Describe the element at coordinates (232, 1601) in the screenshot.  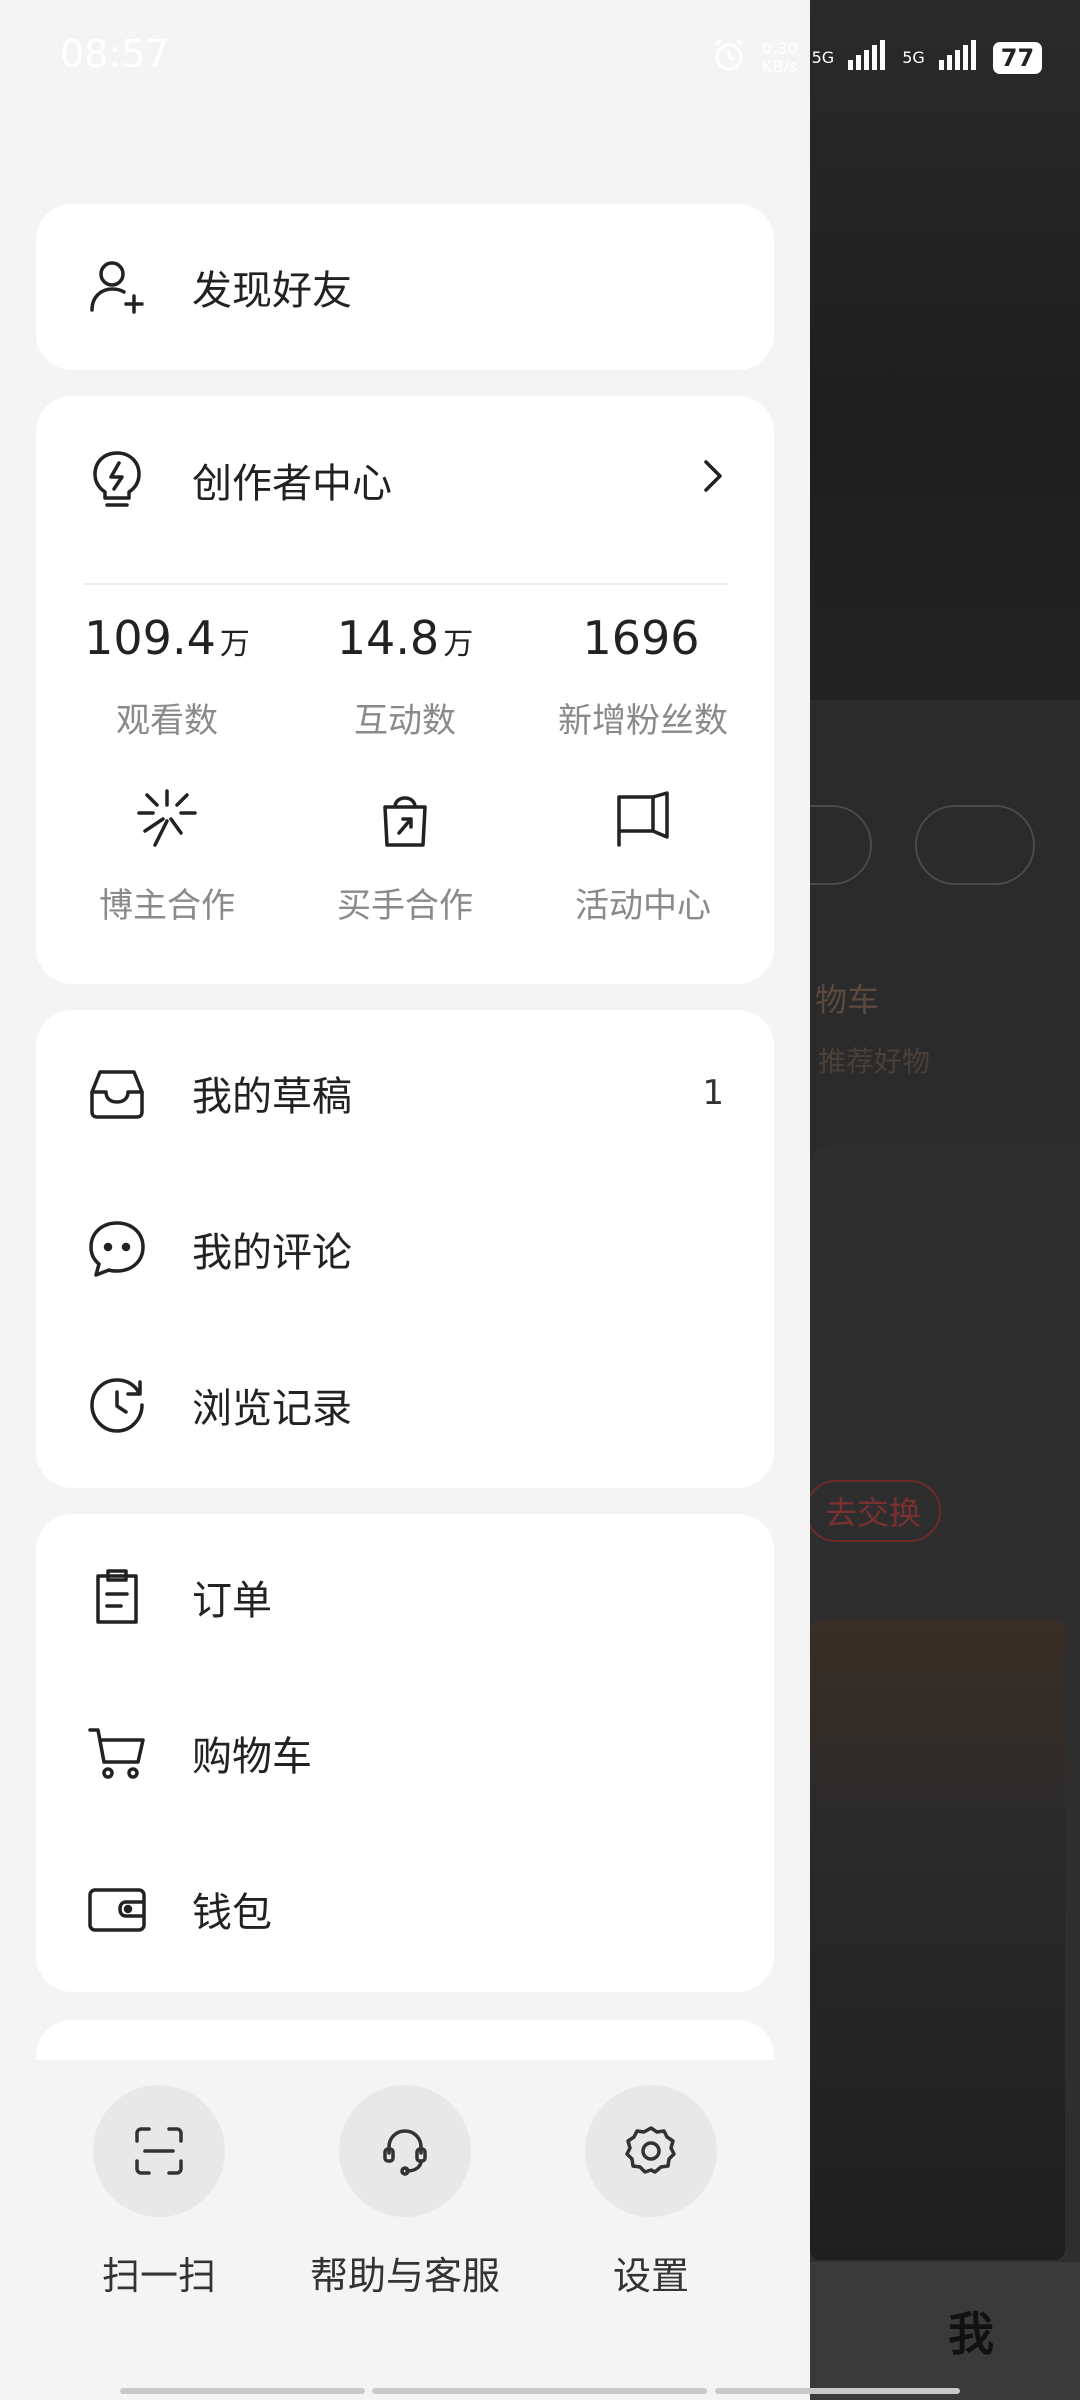
I see `orders-label: 订单` at that location.